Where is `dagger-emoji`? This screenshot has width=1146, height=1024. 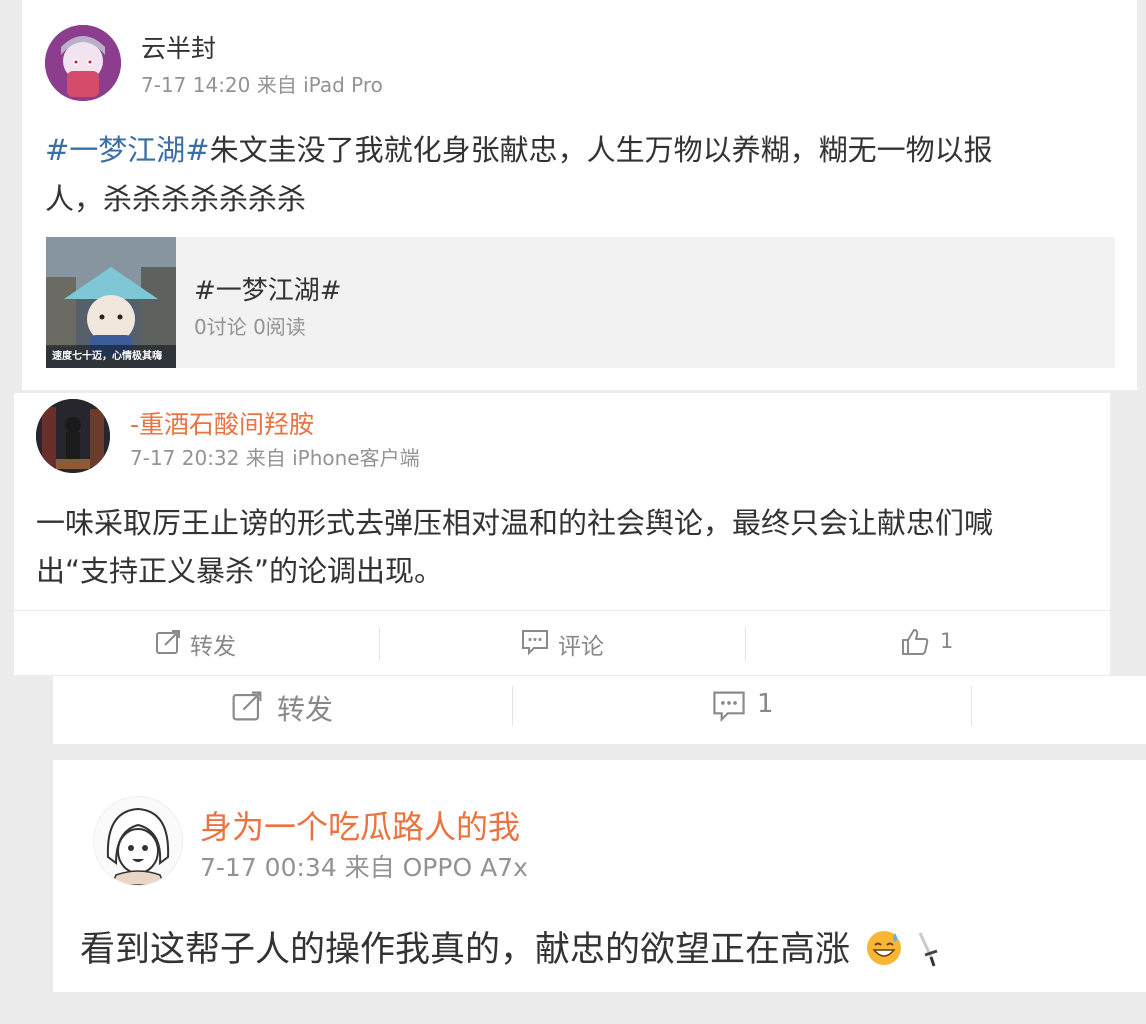
dagger-emoji is located at coordinates (927, 953).